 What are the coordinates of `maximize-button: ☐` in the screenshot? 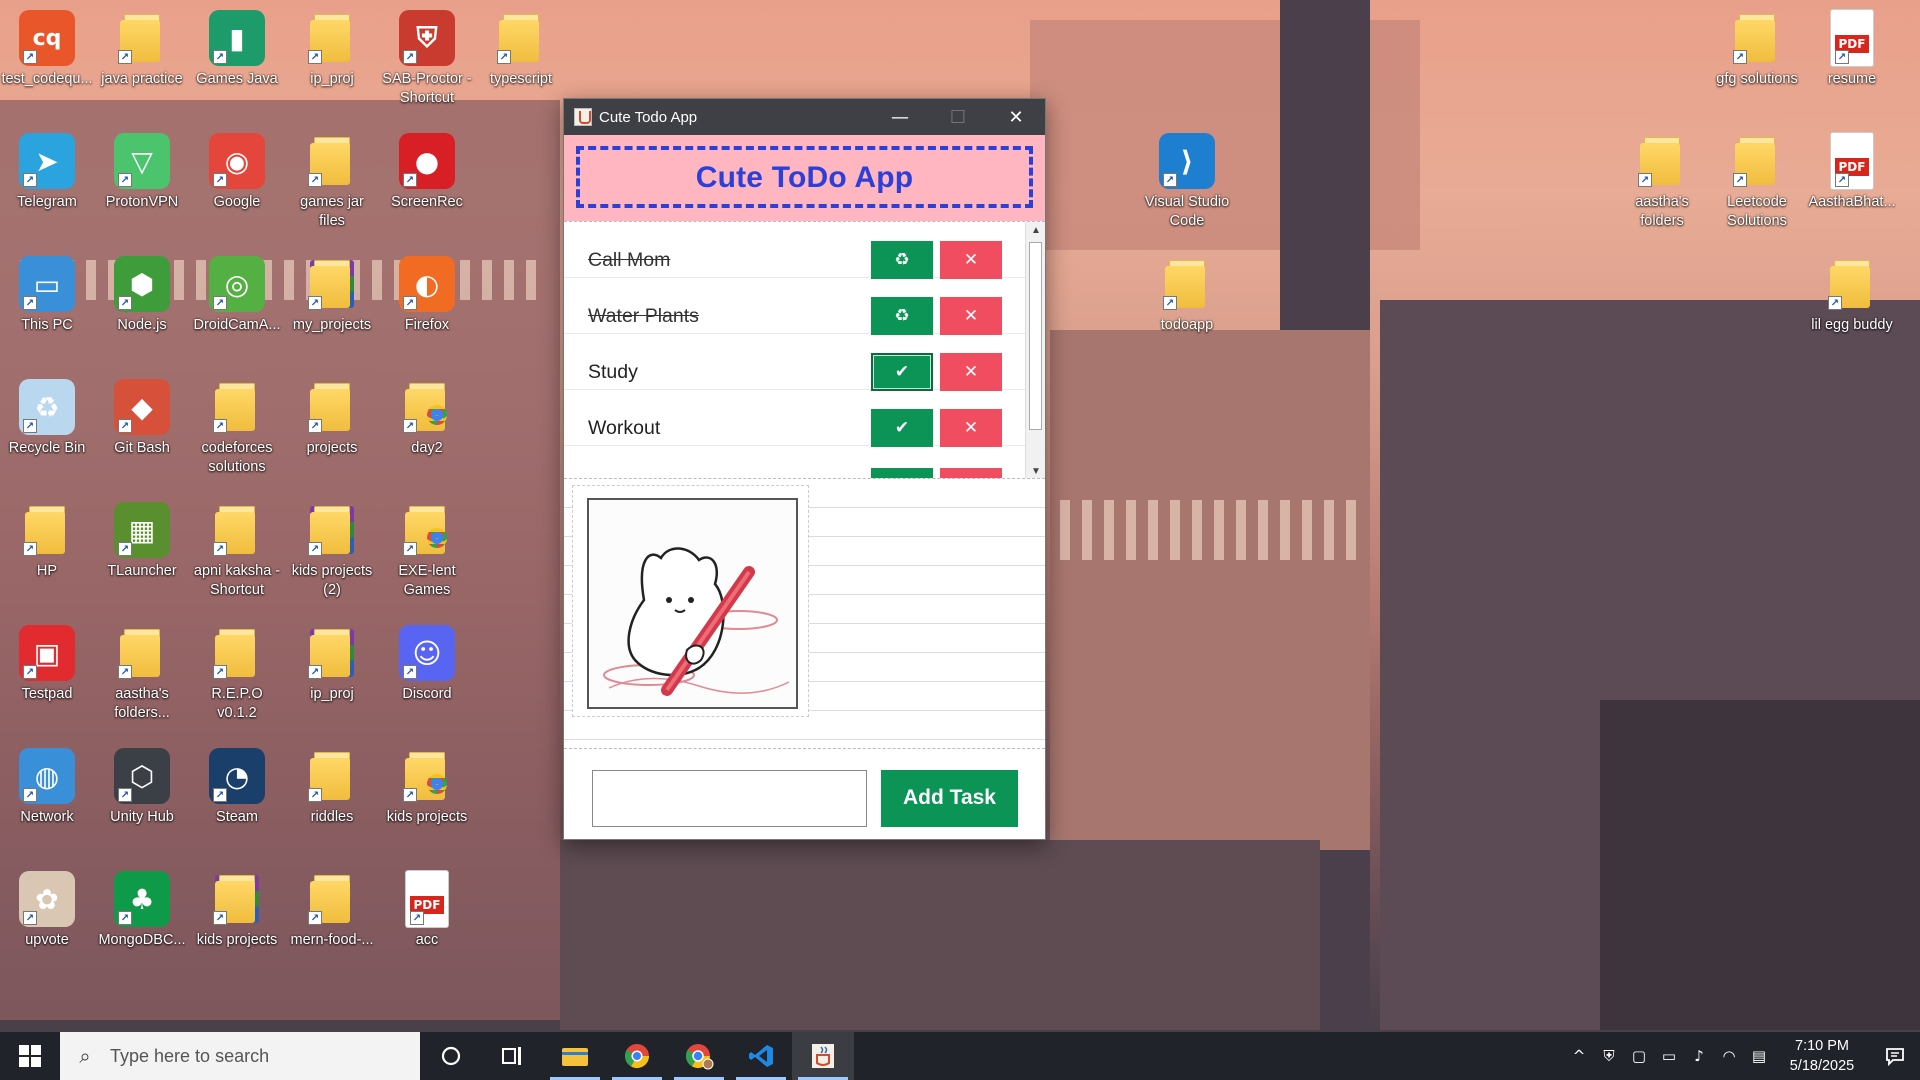 It's located at (958, 117).